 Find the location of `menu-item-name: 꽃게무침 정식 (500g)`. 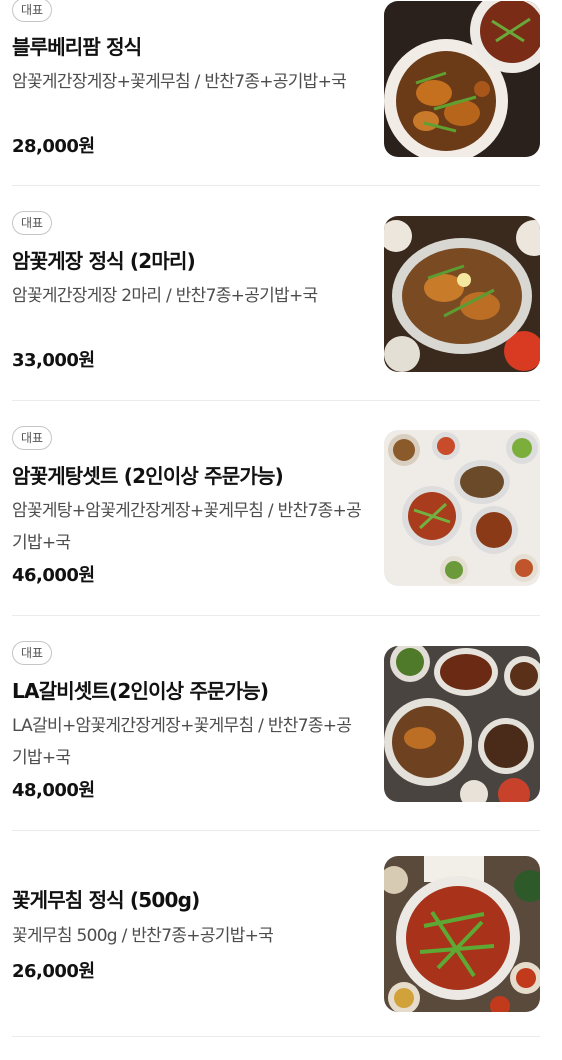

menu-item-name: 꽃게무침 정식 (500g) is located at coordinates (106, 900).